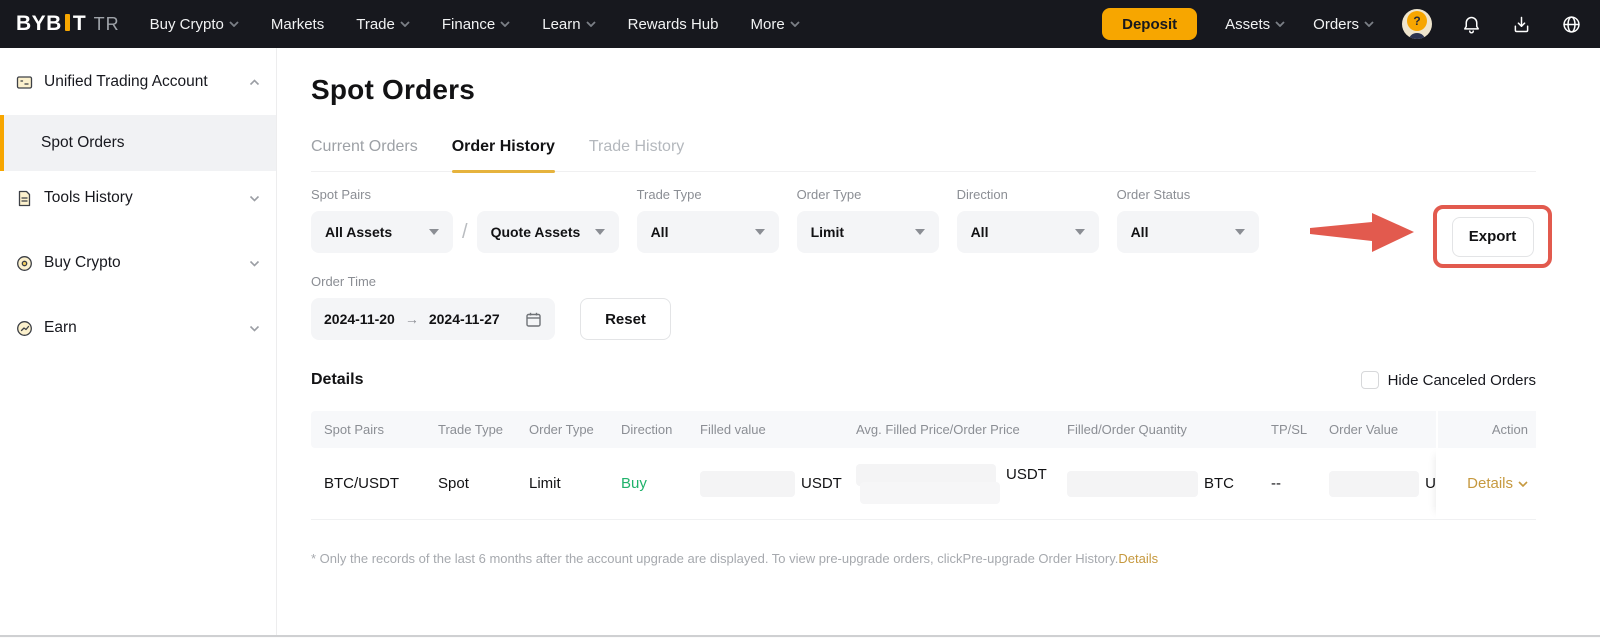  What do you see at coordinates (382, 232) in the screenshot?
I see `base-asset-select: All Assets` at bounding box center [382, 232].